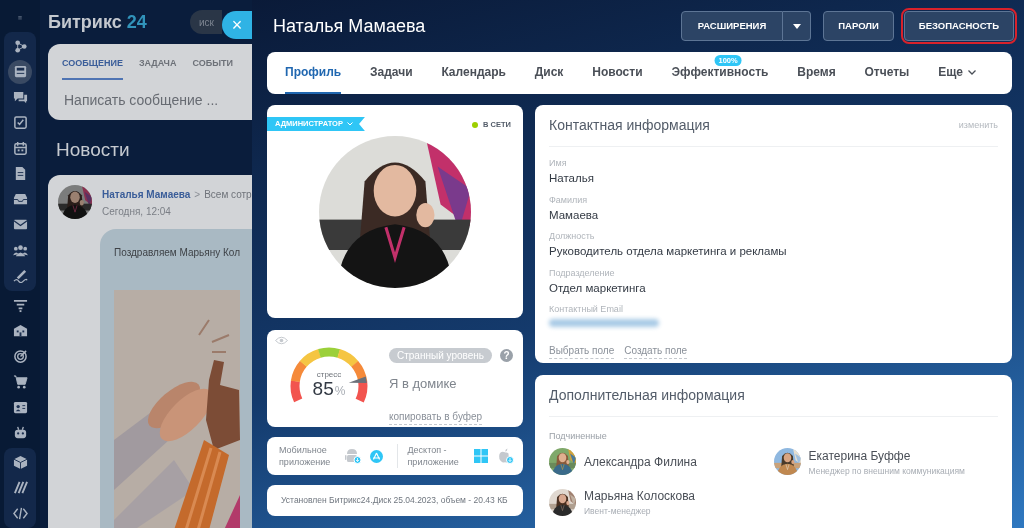 This screenshot has width=1024, height=528. I want to click on person-position: Ивент-менеджер, so click(618, 511).